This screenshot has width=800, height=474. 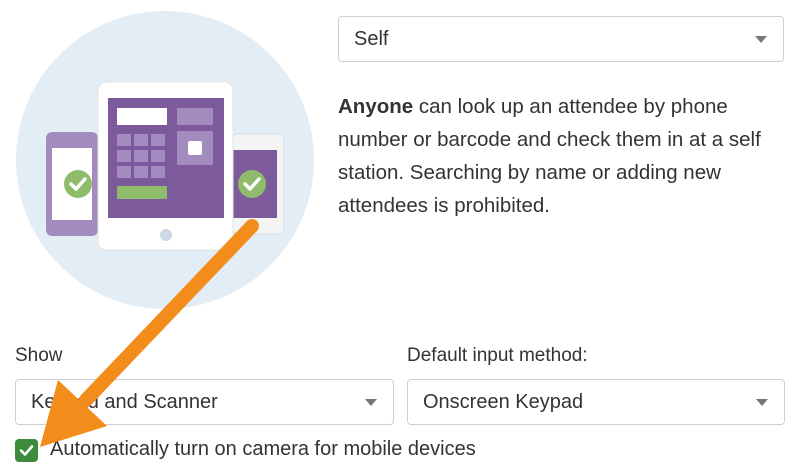 I want to click on input-method-select: Onscreen Keypad, so click(x=596, y=402).